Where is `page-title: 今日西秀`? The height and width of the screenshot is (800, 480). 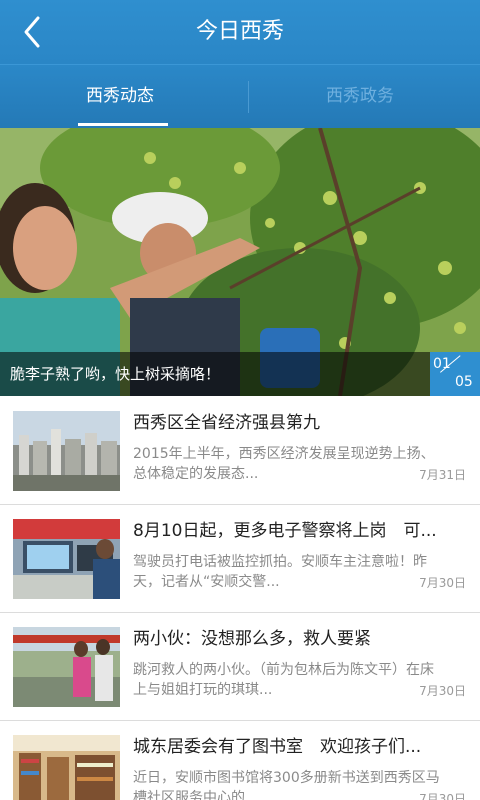
page-title: 今日西秀 is located at coordinates (239, 31).